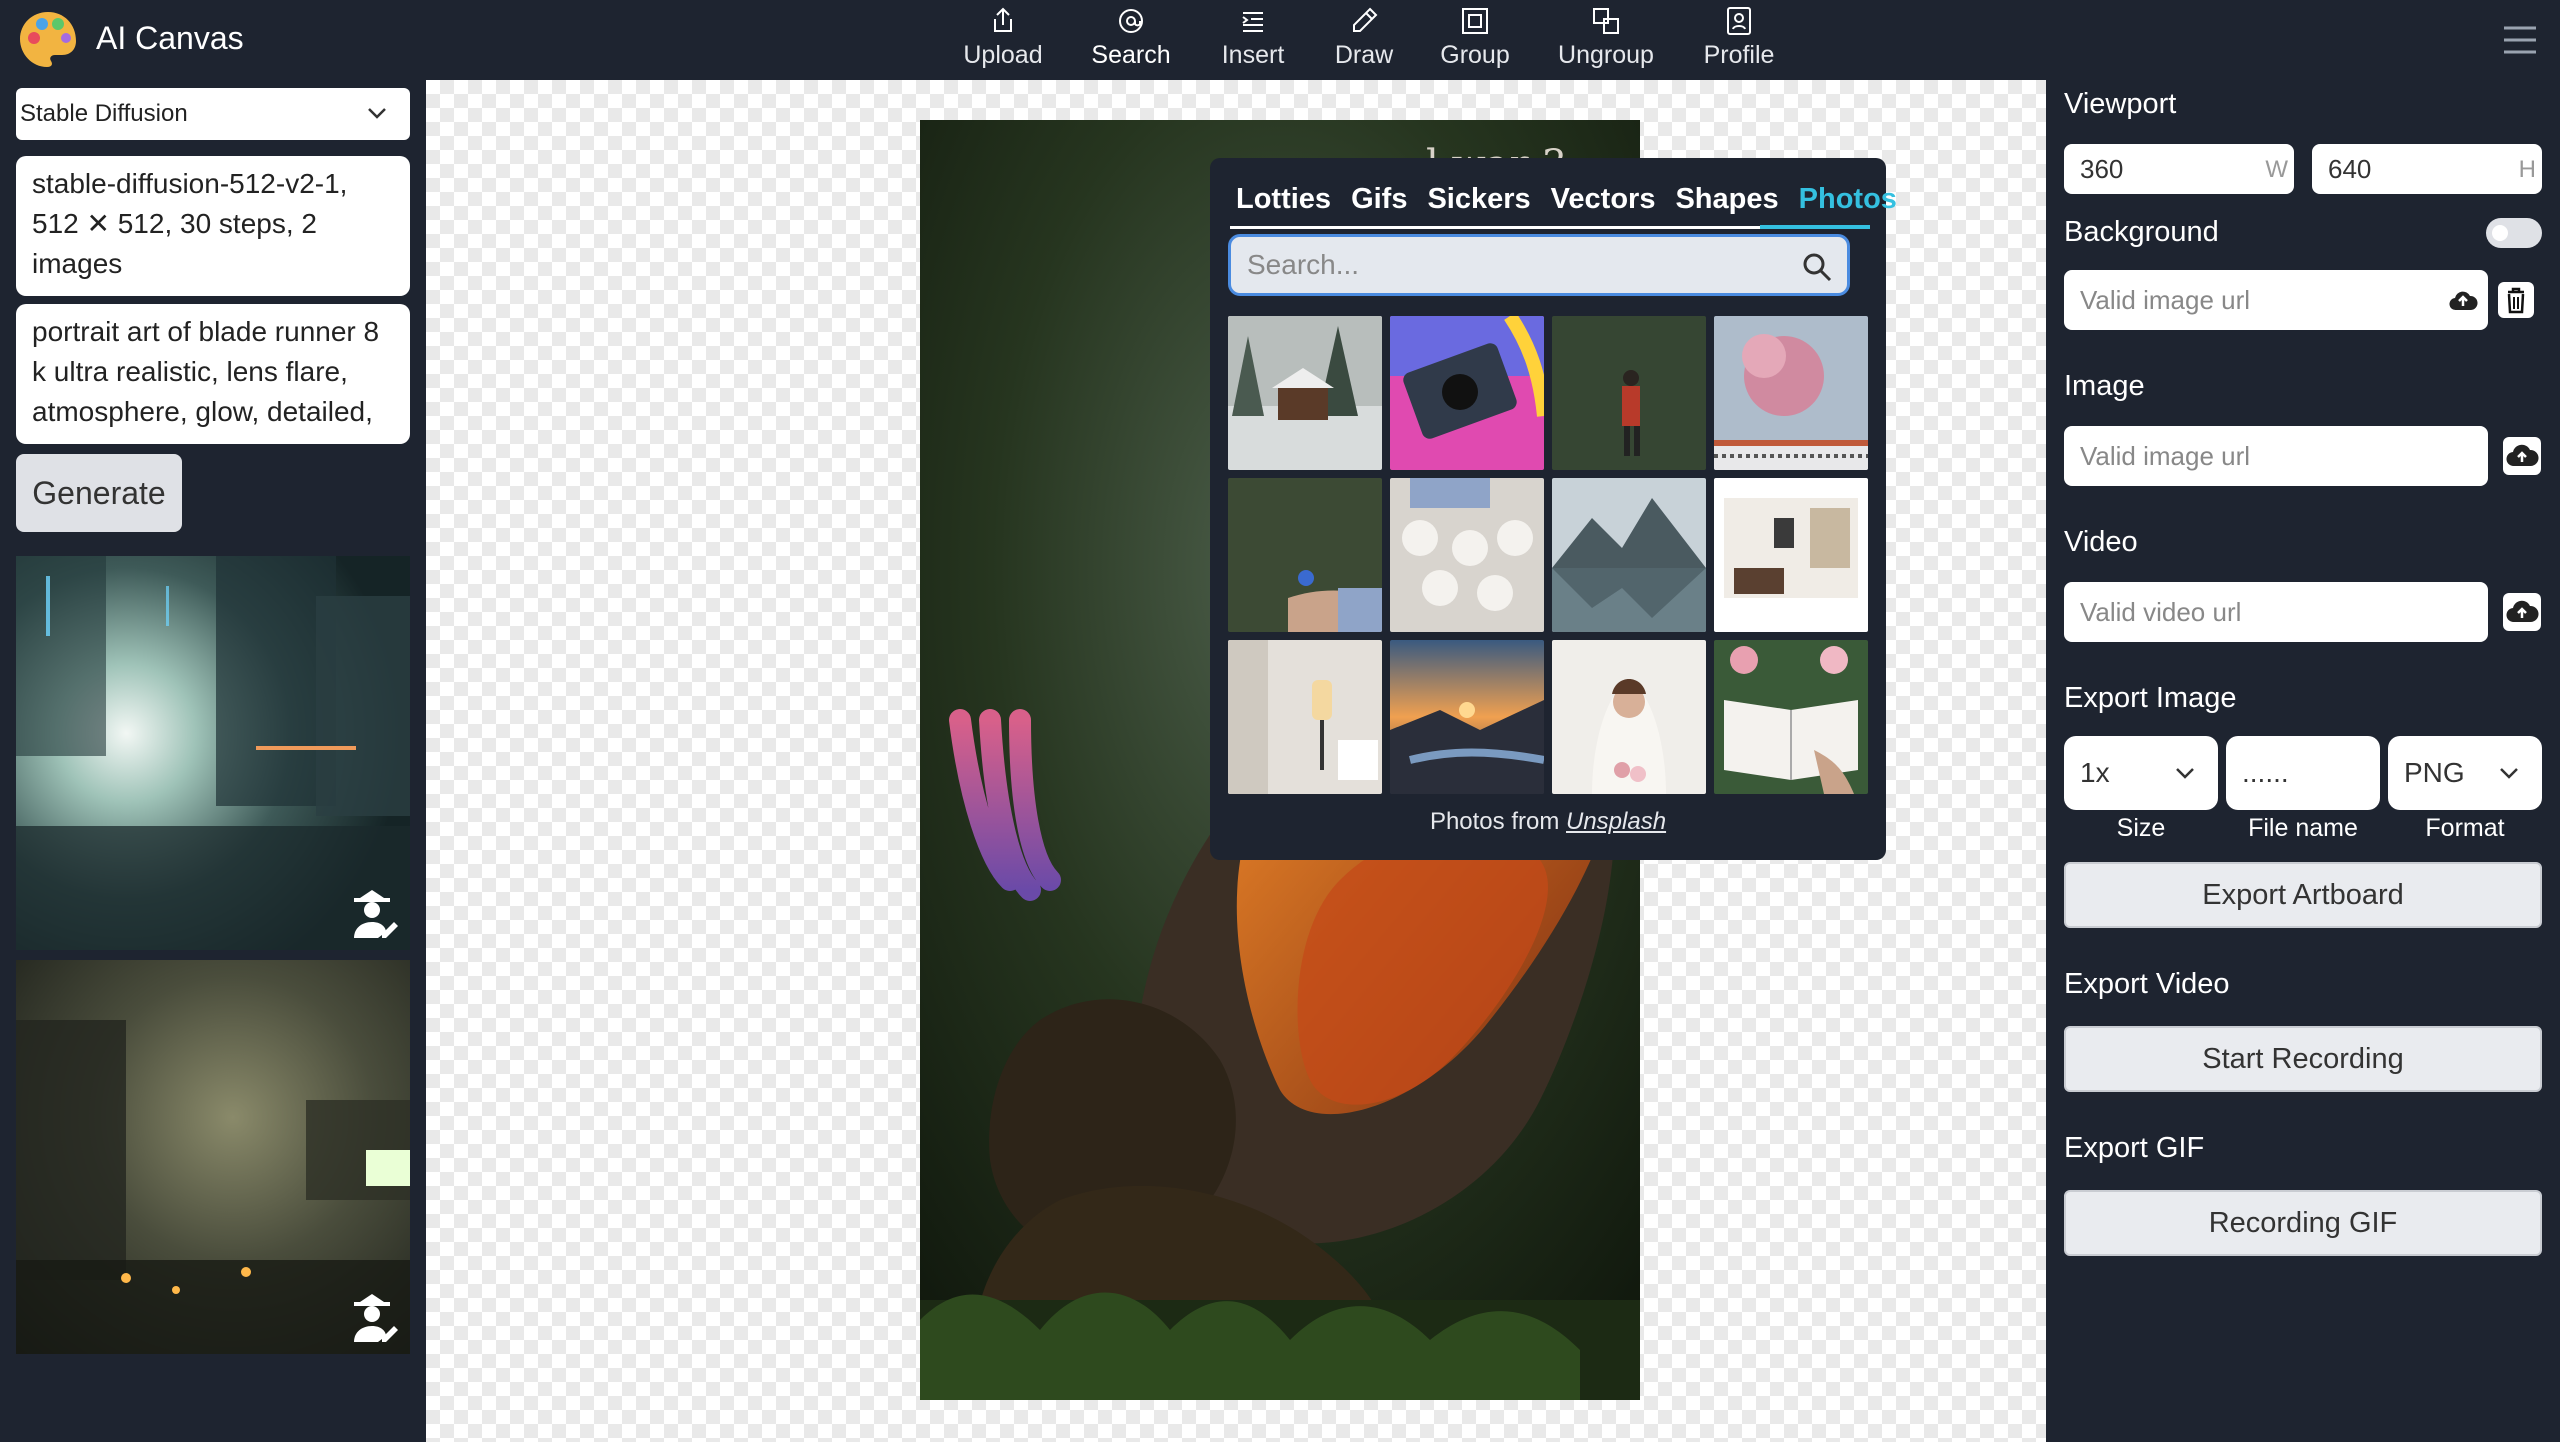 The width and height of the screenshot is (2560, 1442). What do you see at coordinates (1131, 40) in the screenshot?
I see `nav-search: Search` at bounding box center [1131, 40].